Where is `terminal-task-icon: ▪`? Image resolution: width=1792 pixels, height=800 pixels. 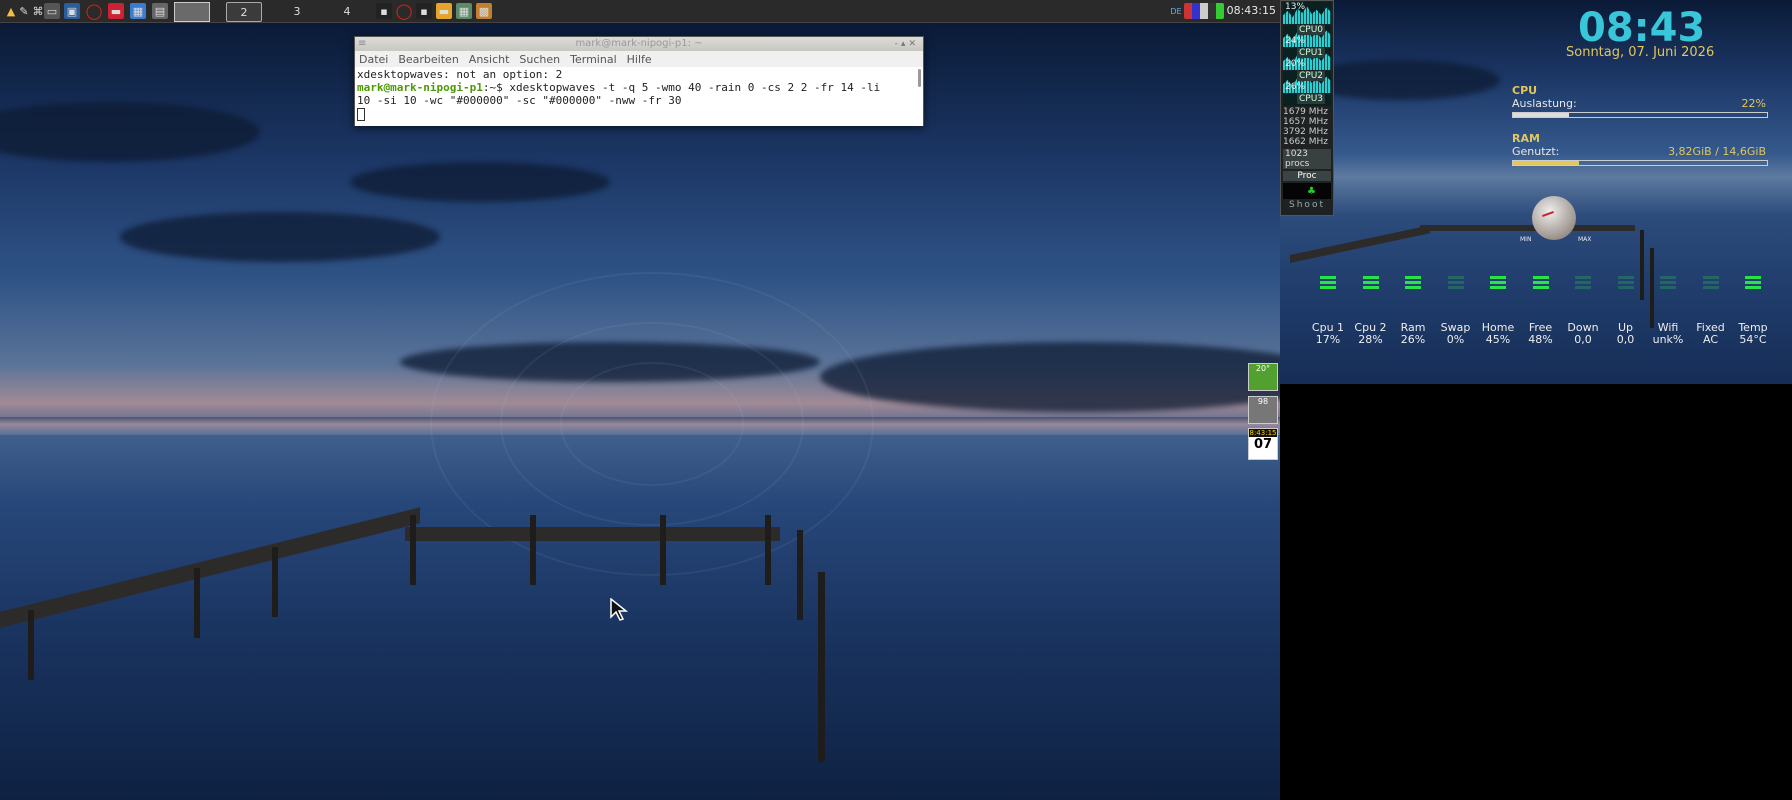 terminal-task-icon: ▪ is located at coordinates (384, 11).